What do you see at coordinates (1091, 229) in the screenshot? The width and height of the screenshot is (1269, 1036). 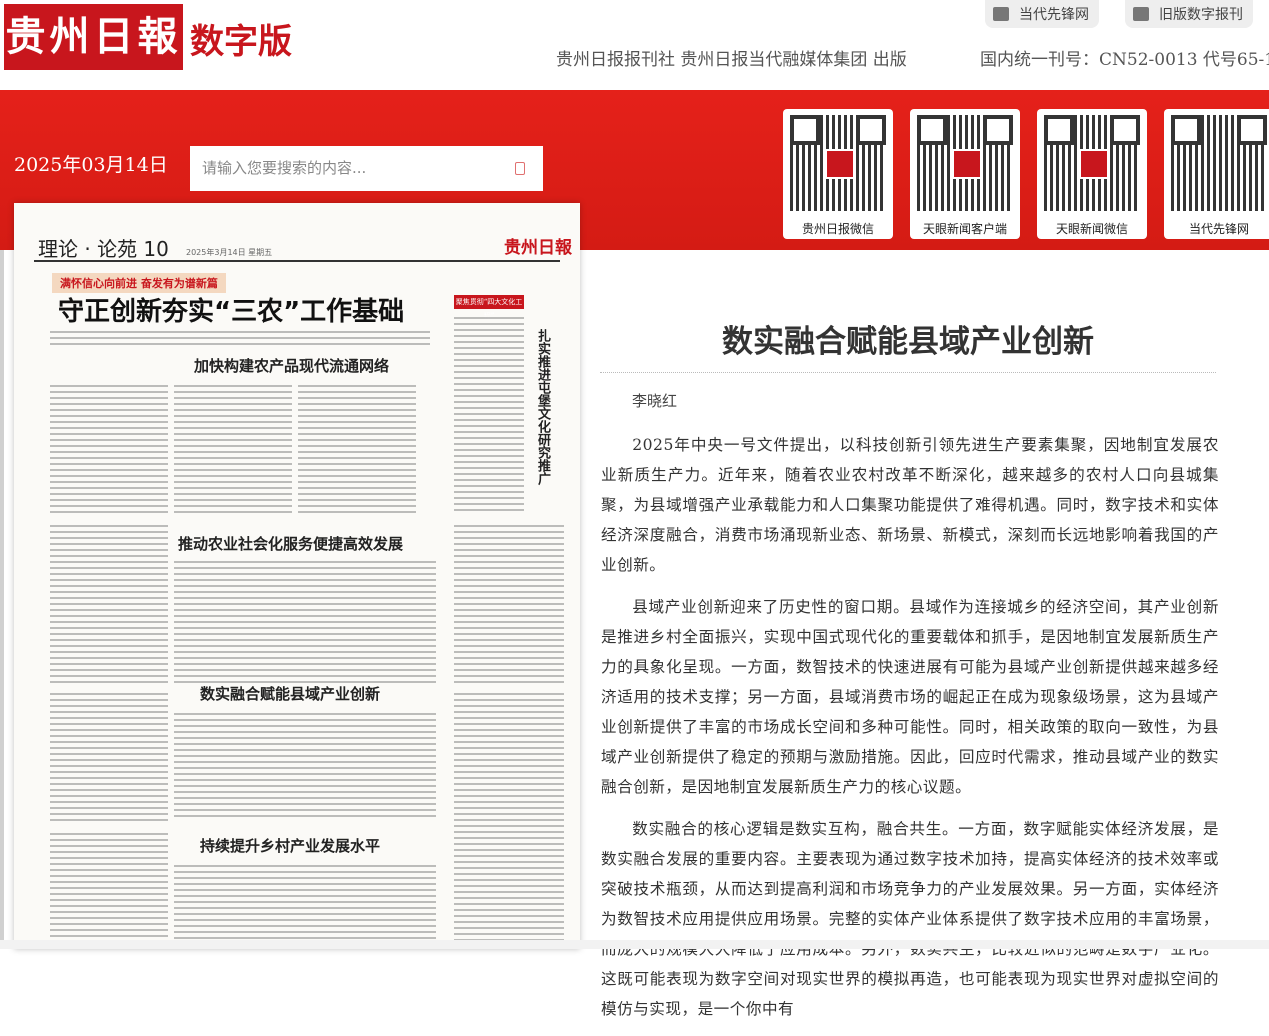 I see `qr-label: 天眼新闻微信` at bounding box center [1091, 229].